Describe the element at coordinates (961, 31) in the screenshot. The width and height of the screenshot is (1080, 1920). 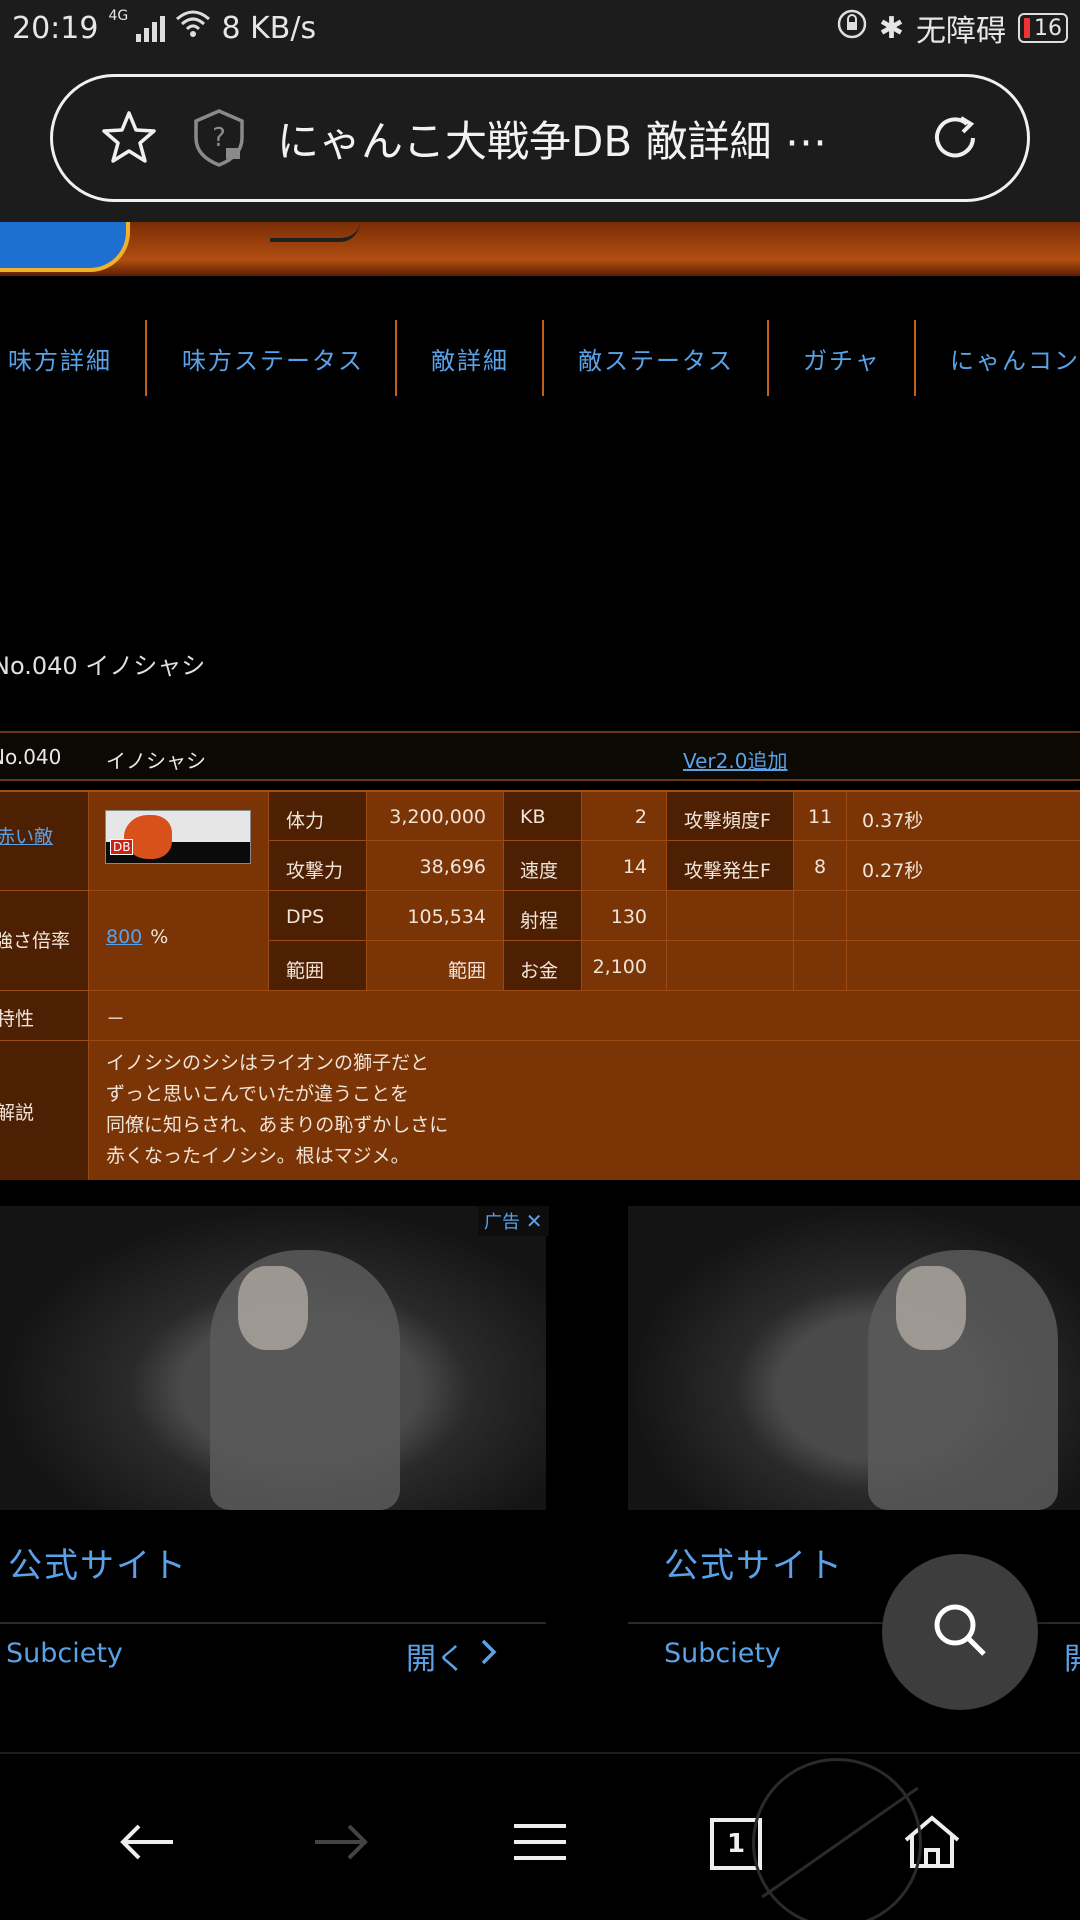
I see `accessibility-label: 无障碍` at that location.